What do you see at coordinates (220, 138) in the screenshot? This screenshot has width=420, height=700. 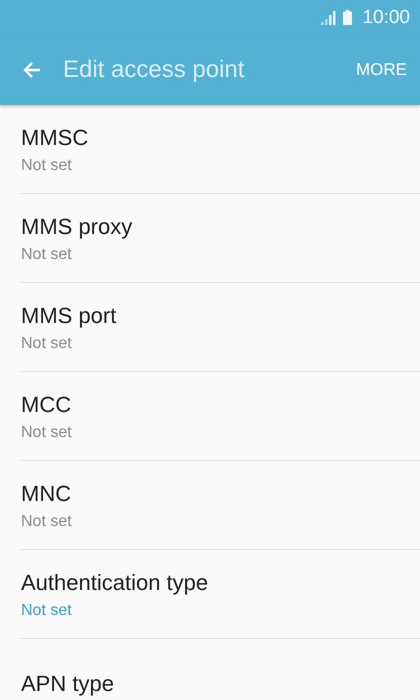 I see `setting-title: MMSC` at bounding box center [220, 138].